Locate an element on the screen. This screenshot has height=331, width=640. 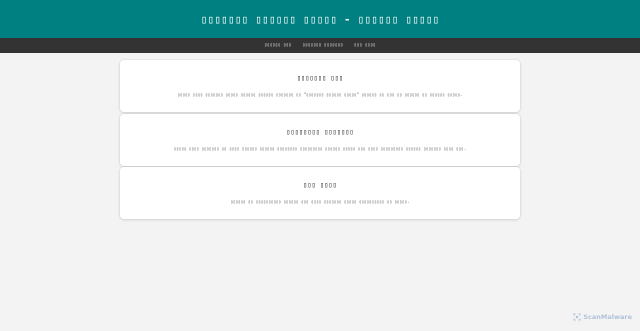
main-nav: ▯▯▯▯▯▯ ▯▯▯ ▯▯▯▯▯▯▯ ▯▯▯▯▯▯▯ ▯▯▯ ▯▯▯▯ is located at coordinates (320, 45).